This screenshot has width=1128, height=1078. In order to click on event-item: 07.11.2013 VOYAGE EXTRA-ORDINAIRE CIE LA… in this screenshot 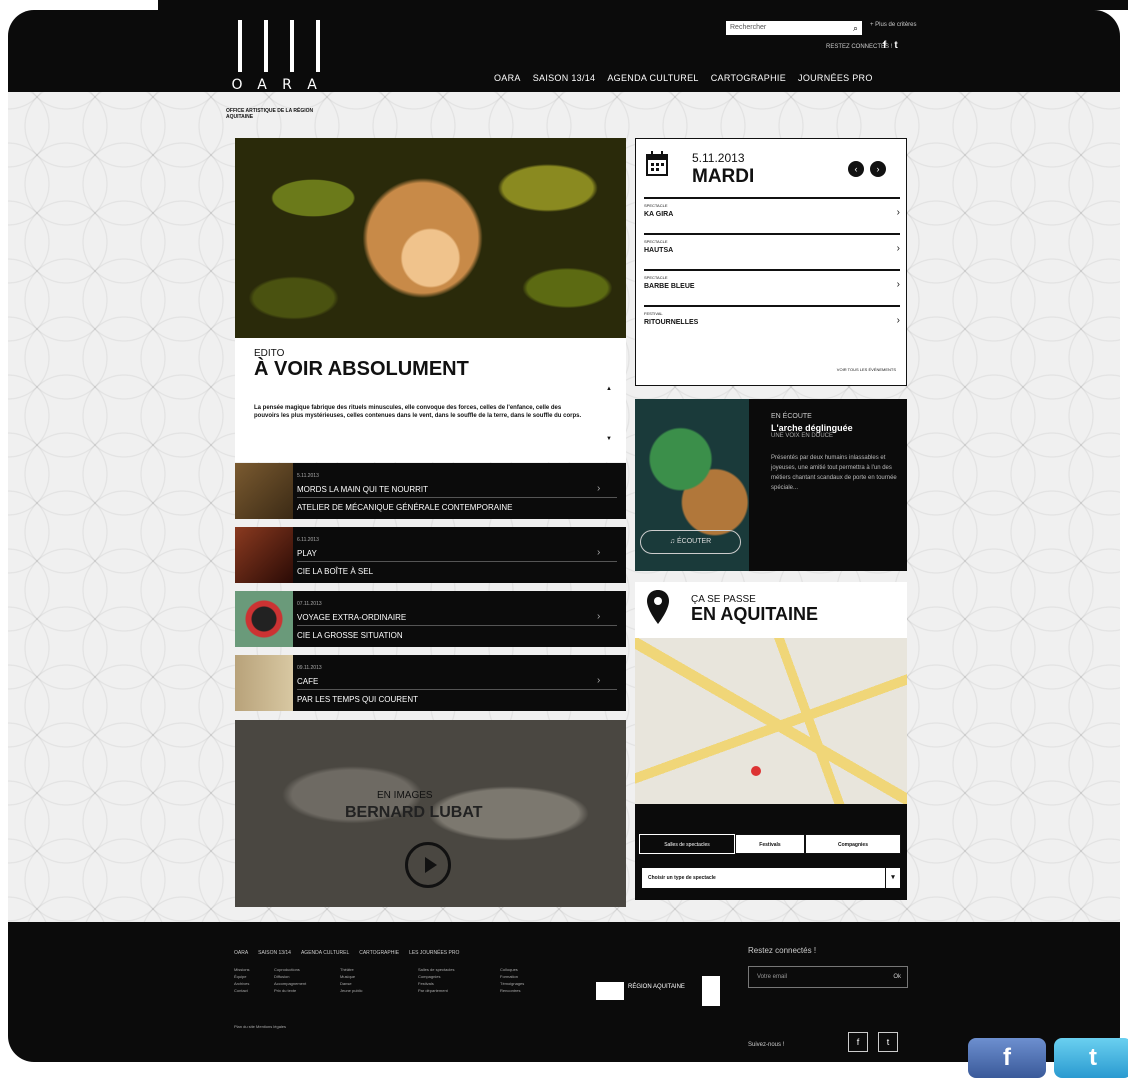, I will do `click(430, 619)`.